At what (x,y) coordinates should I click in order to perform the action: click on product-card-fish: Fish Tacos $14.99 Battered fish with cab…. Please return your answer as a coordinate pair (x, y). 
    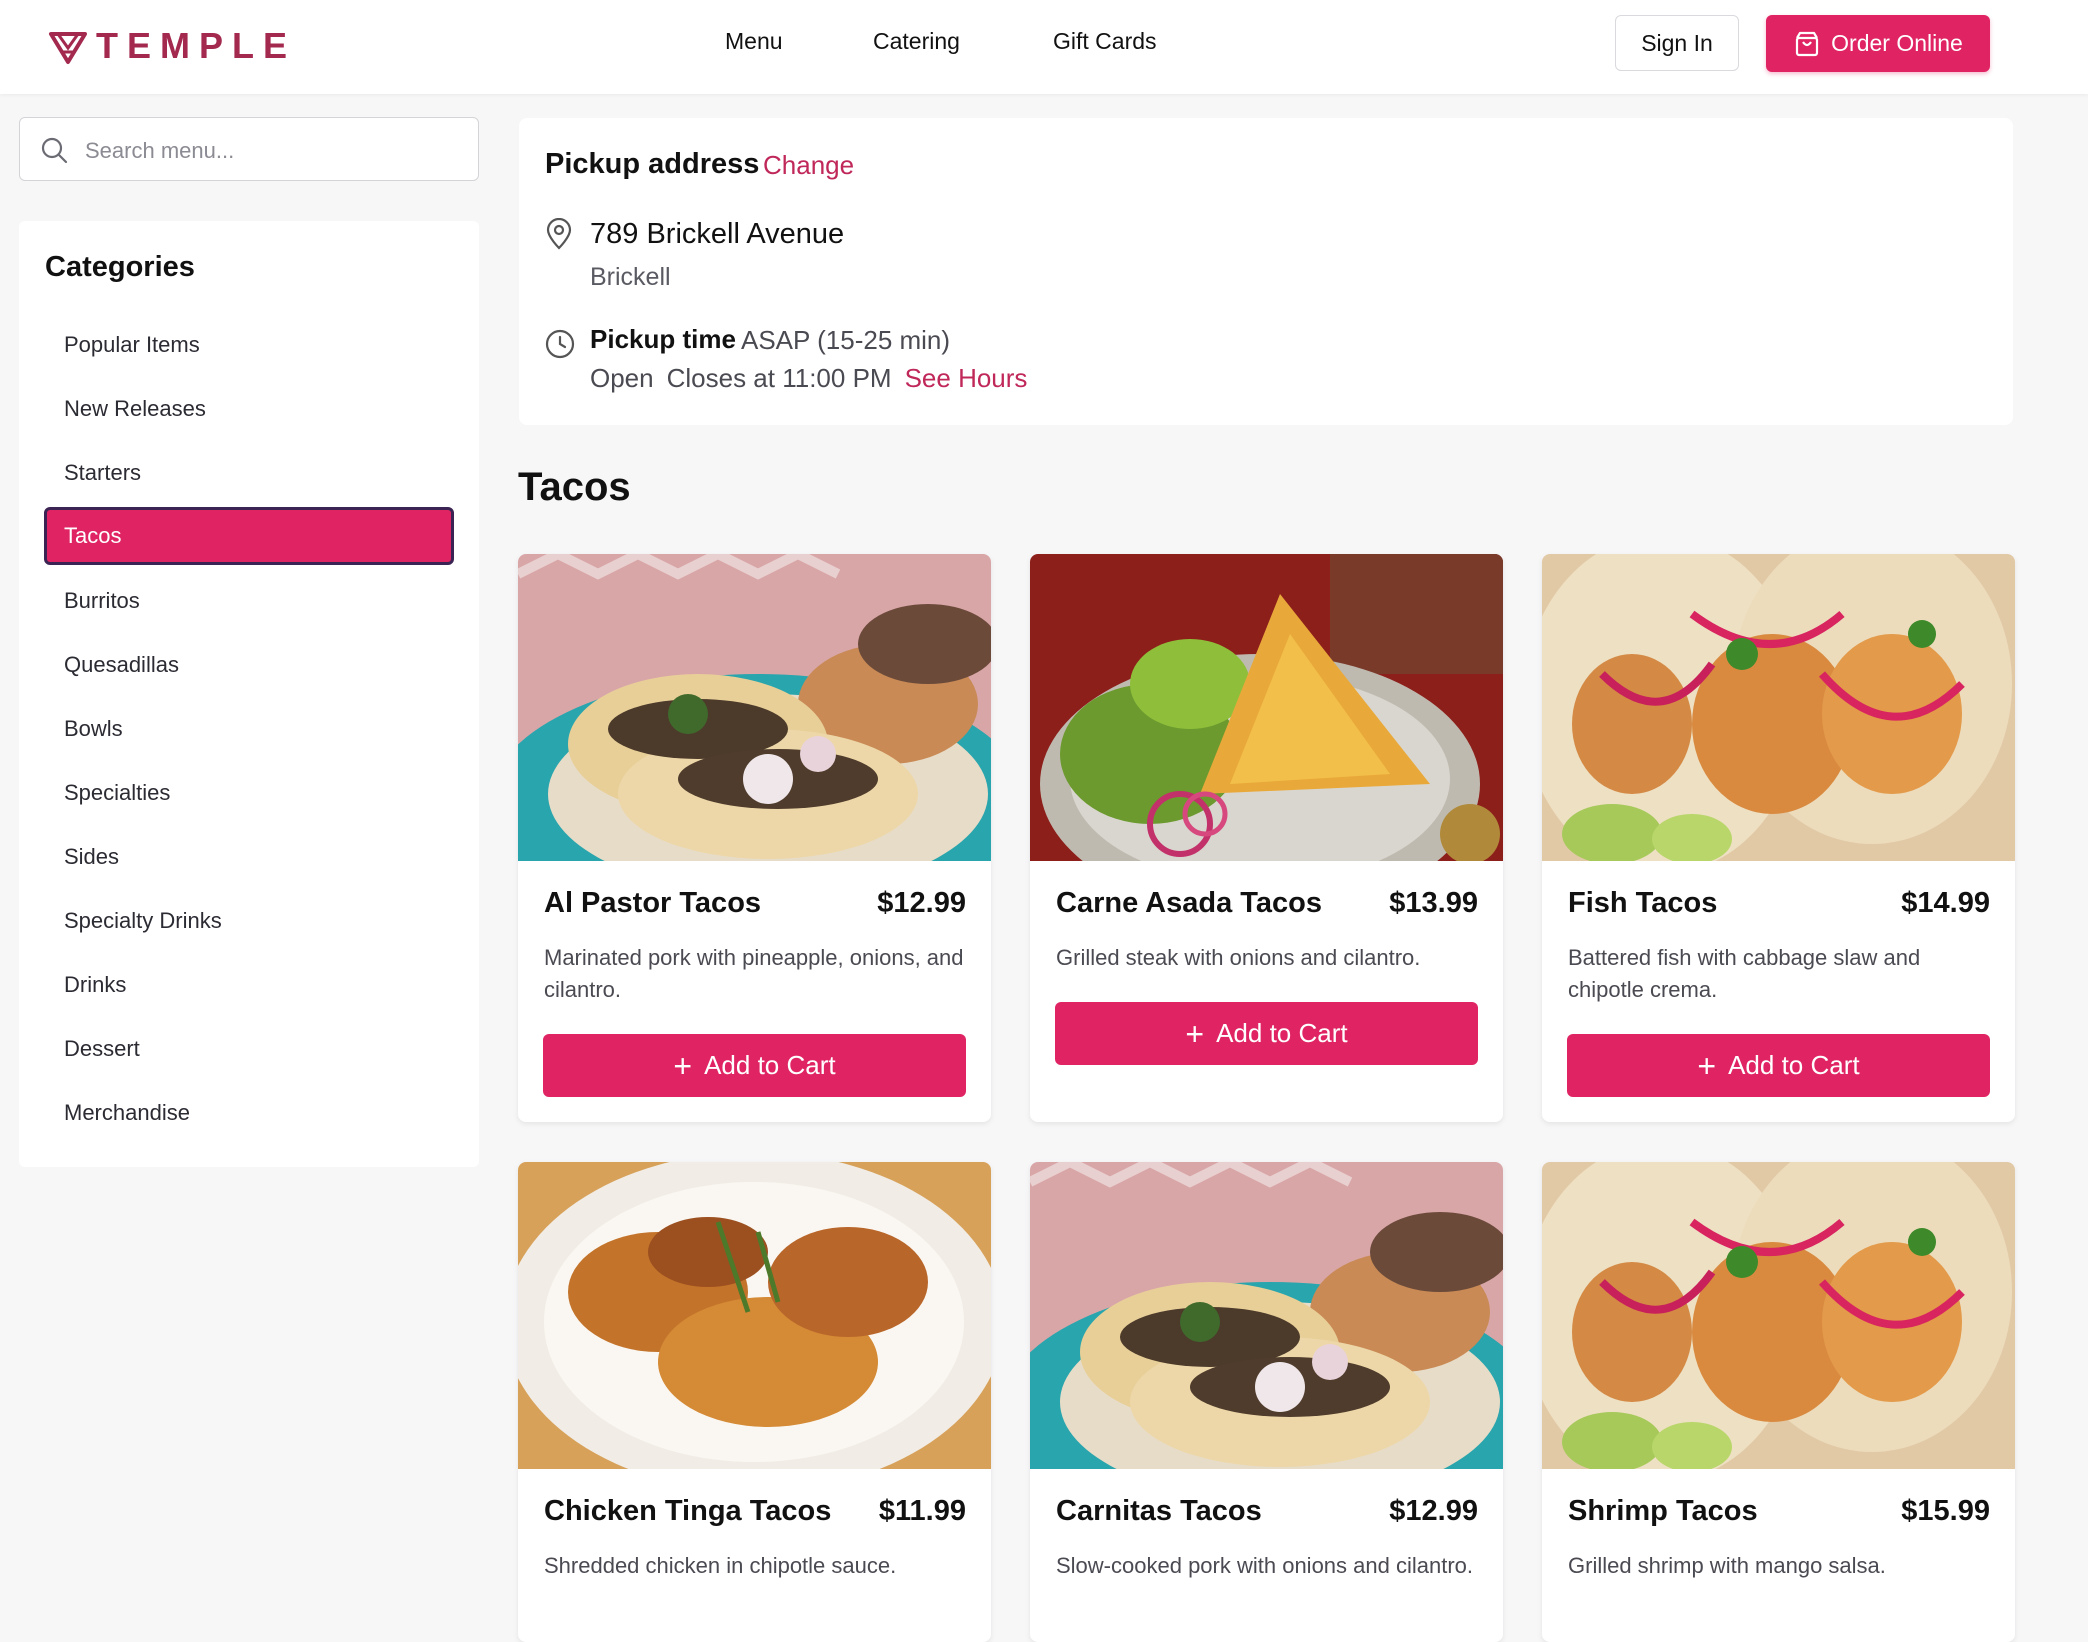
    Looking at the image, I should click on (1778, 838).